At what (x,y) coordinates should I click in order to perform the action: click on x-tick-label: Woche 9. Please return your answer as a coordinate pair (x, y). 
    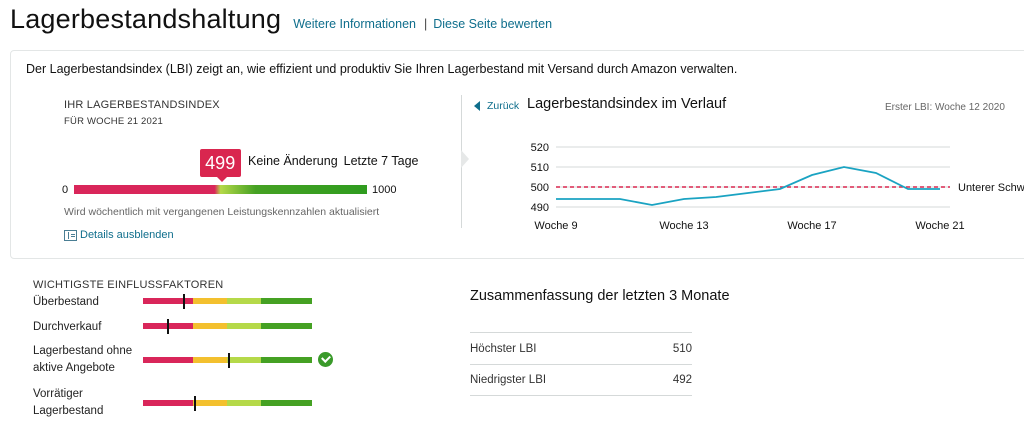
    Looking at the image, I should click on (555, 226).